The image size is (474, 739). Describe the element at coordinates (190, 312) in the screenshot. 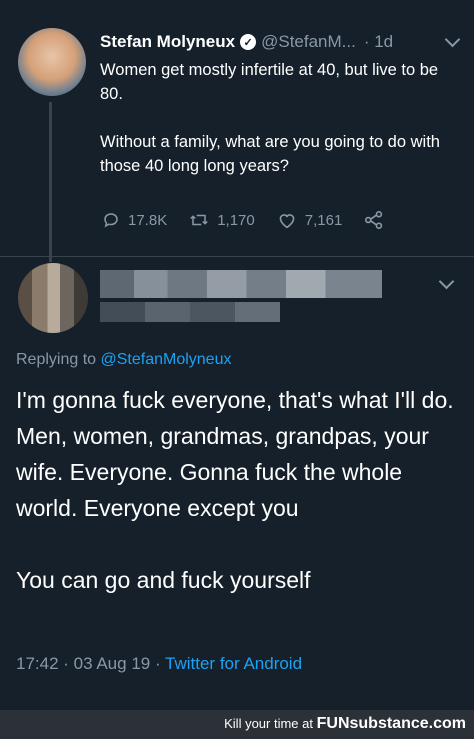

I see `reply-author-handle-blurred` at that location.